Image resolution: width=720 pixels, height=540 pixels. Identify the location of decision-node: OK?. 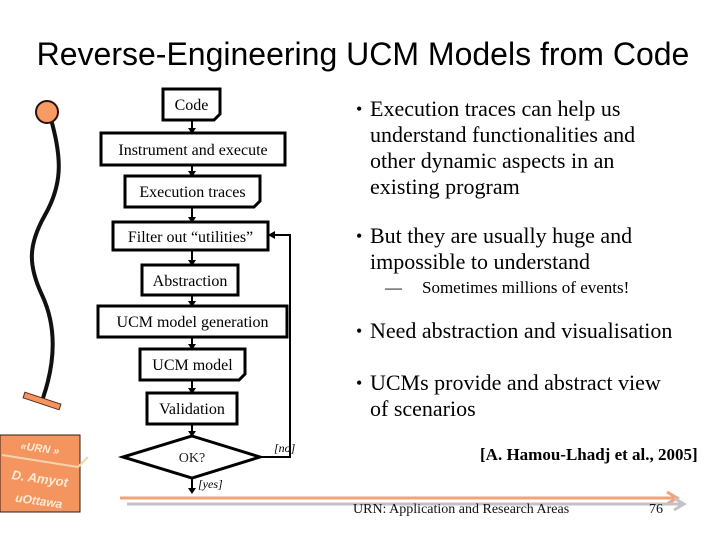
(191, 457).